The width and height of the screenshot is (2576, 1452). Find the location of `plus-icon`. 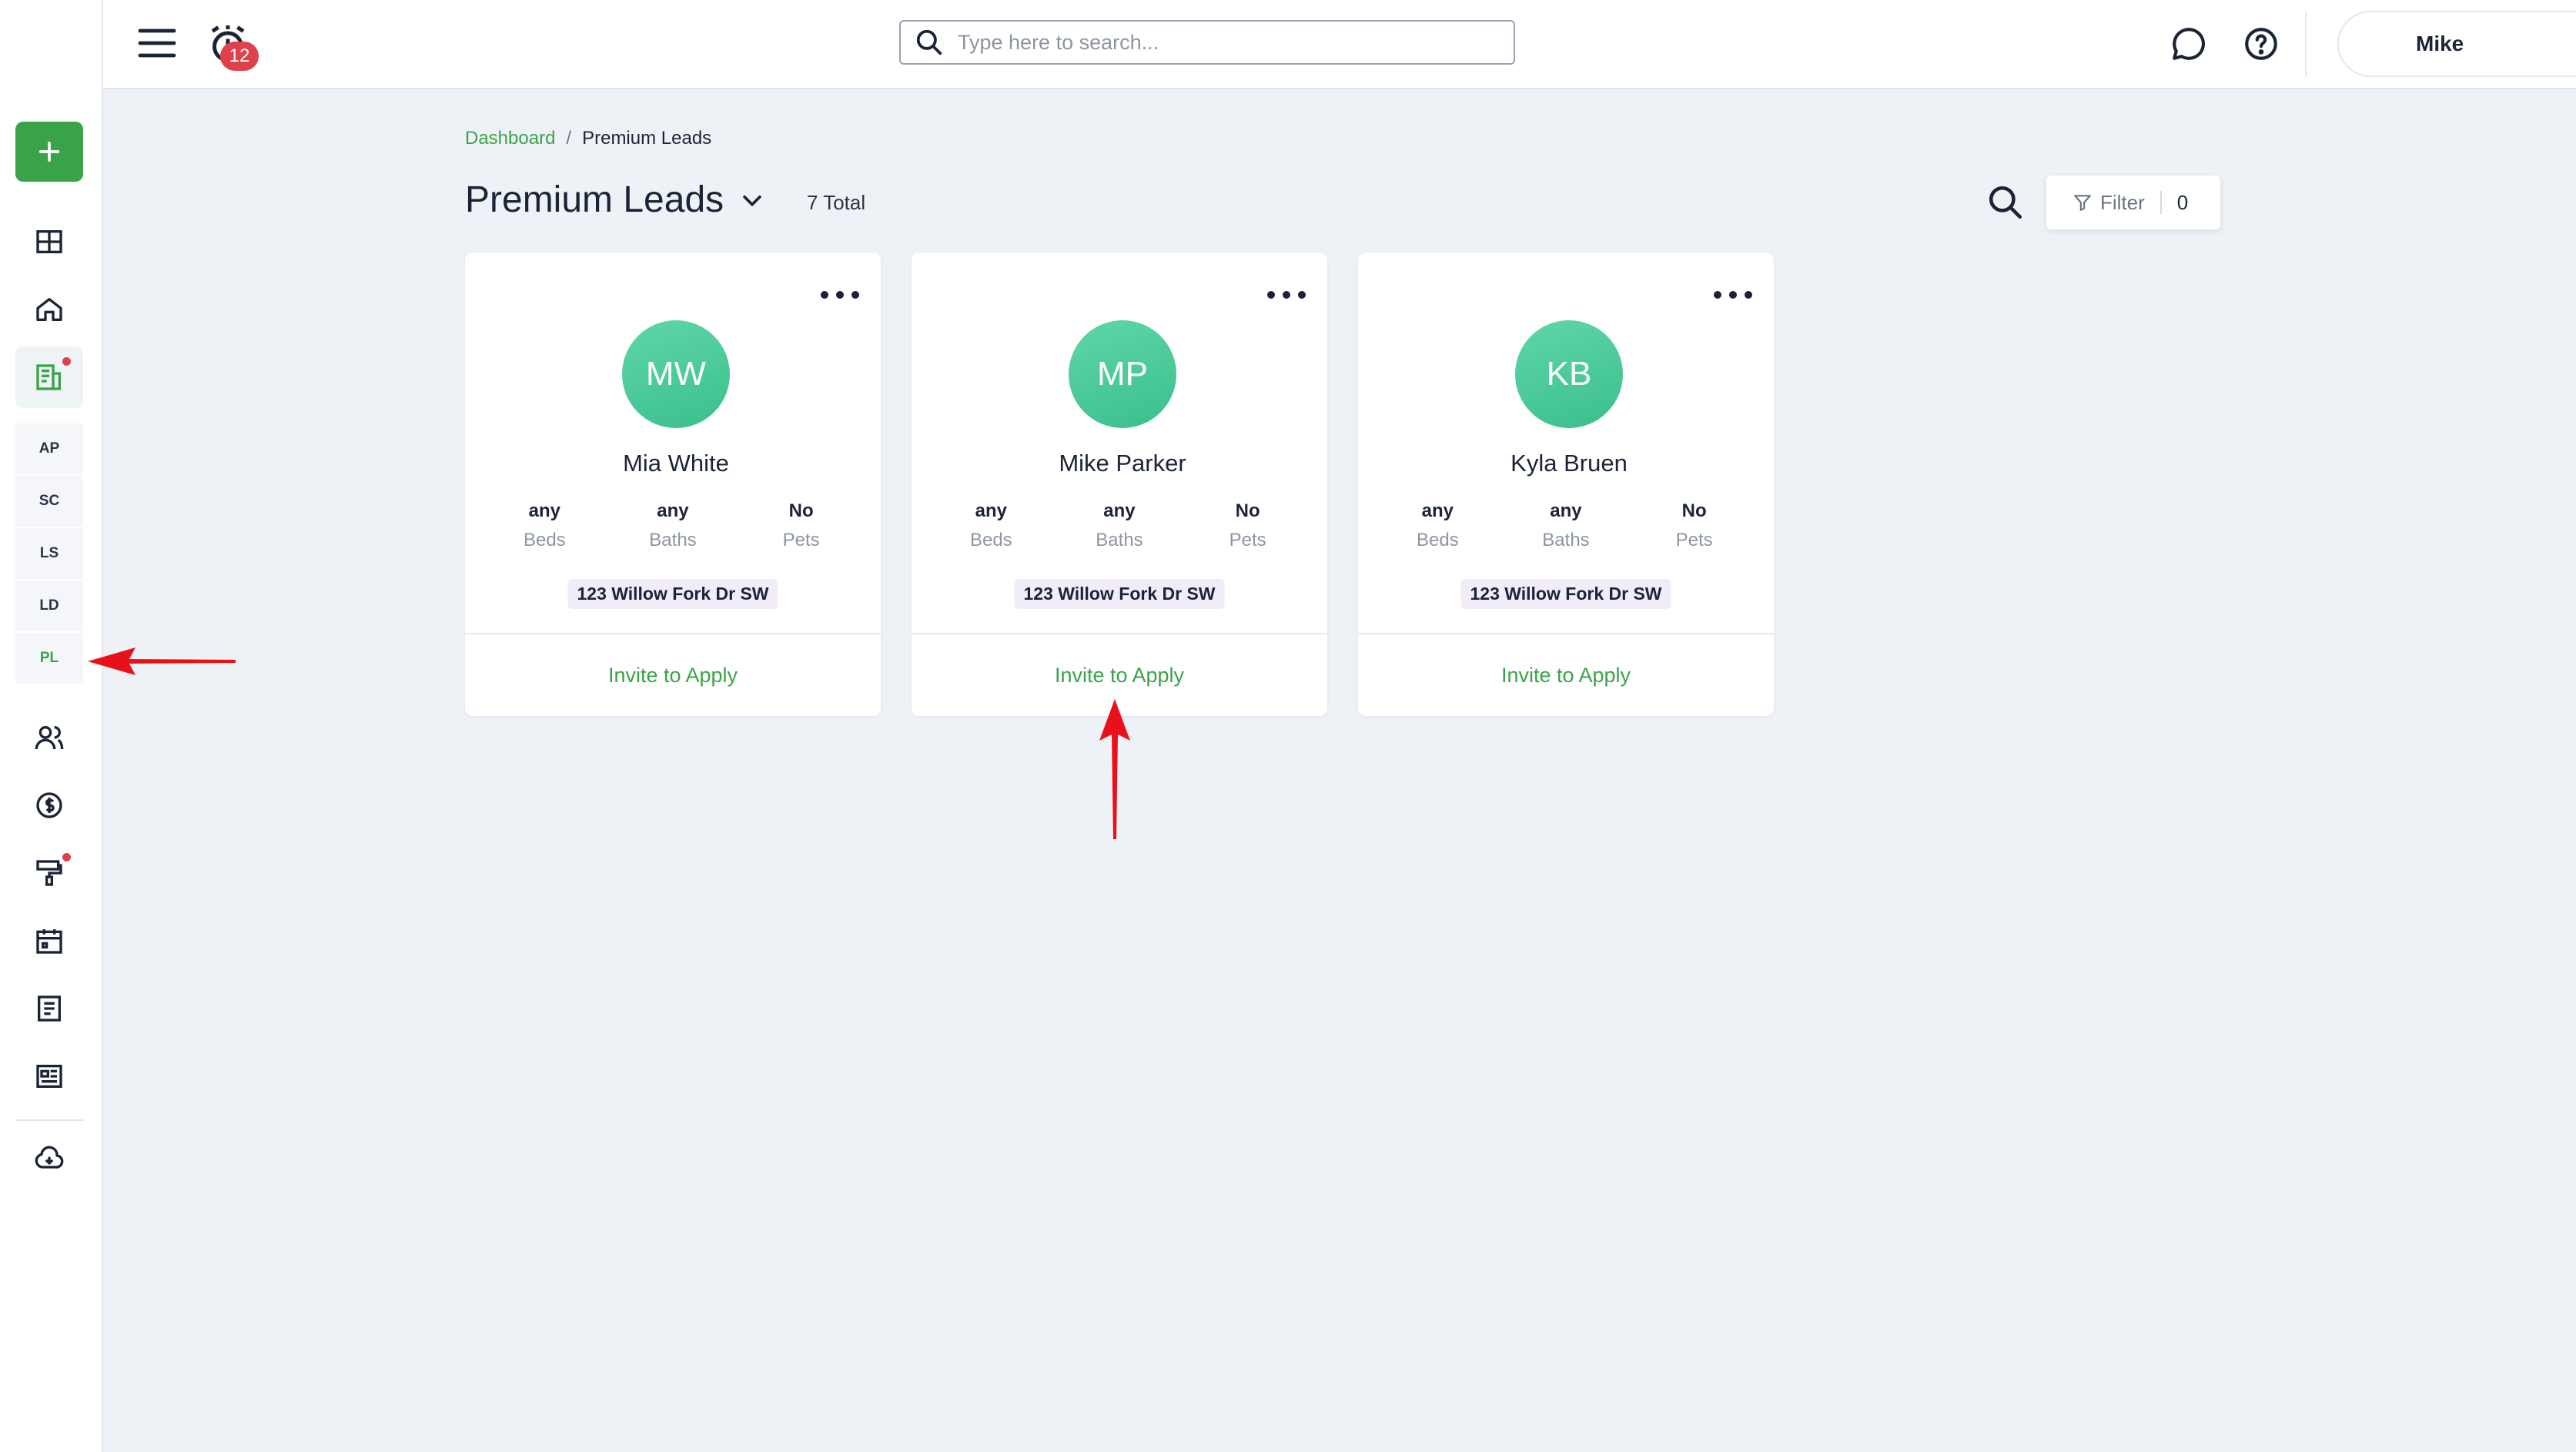

plus-icon is located at coordinates (49, 151).